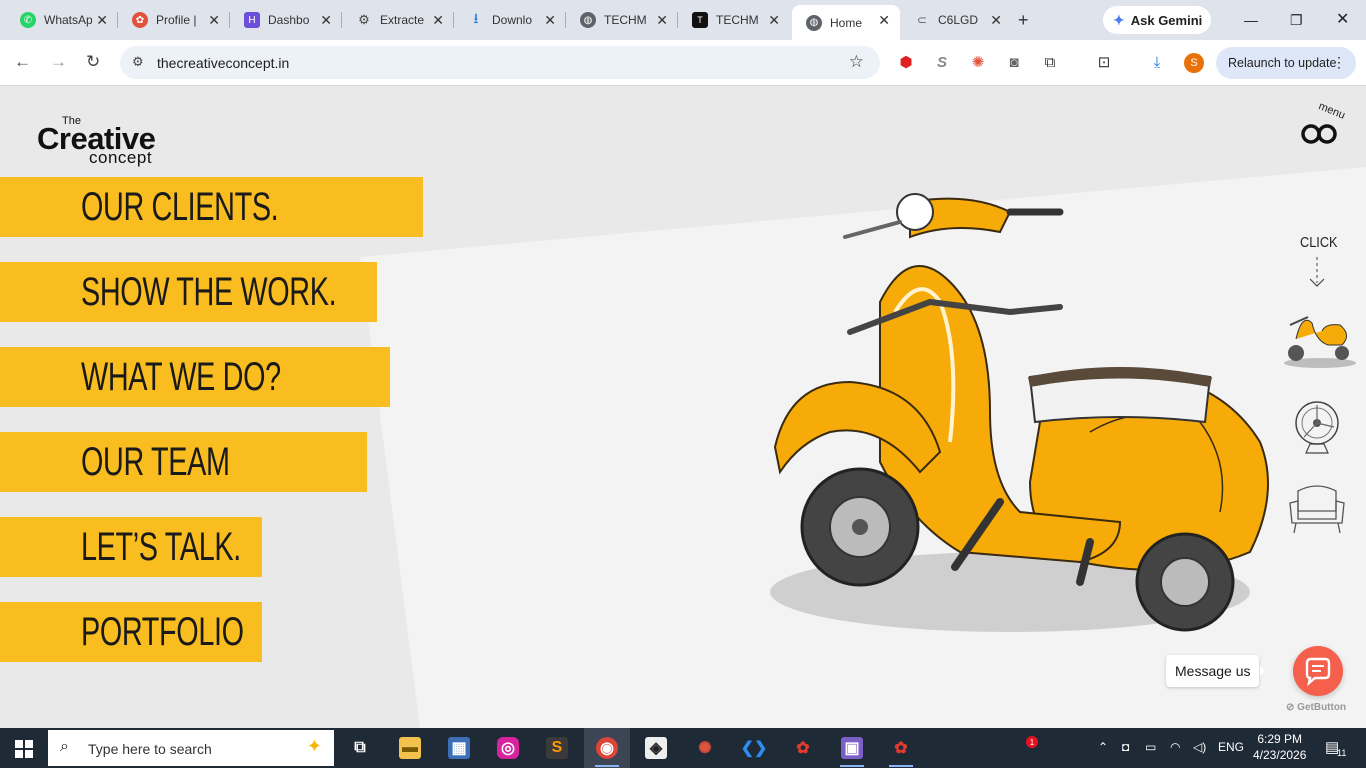 The width and height of the screenshot is (1366, 768). Describe the element at coordinates (286, 20) in the screenshot. I see `tab-dashboard: H Dashbo ✕` at that location.